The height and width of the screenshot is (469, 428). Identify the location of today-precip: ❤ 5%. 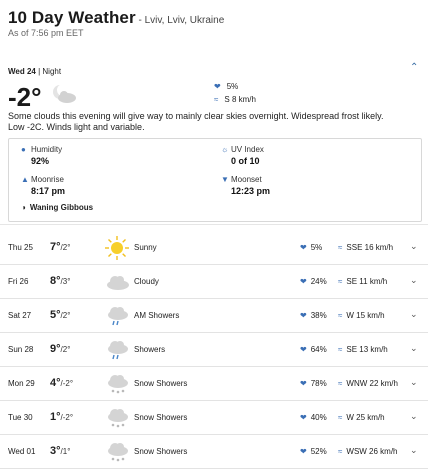
(226, 86).